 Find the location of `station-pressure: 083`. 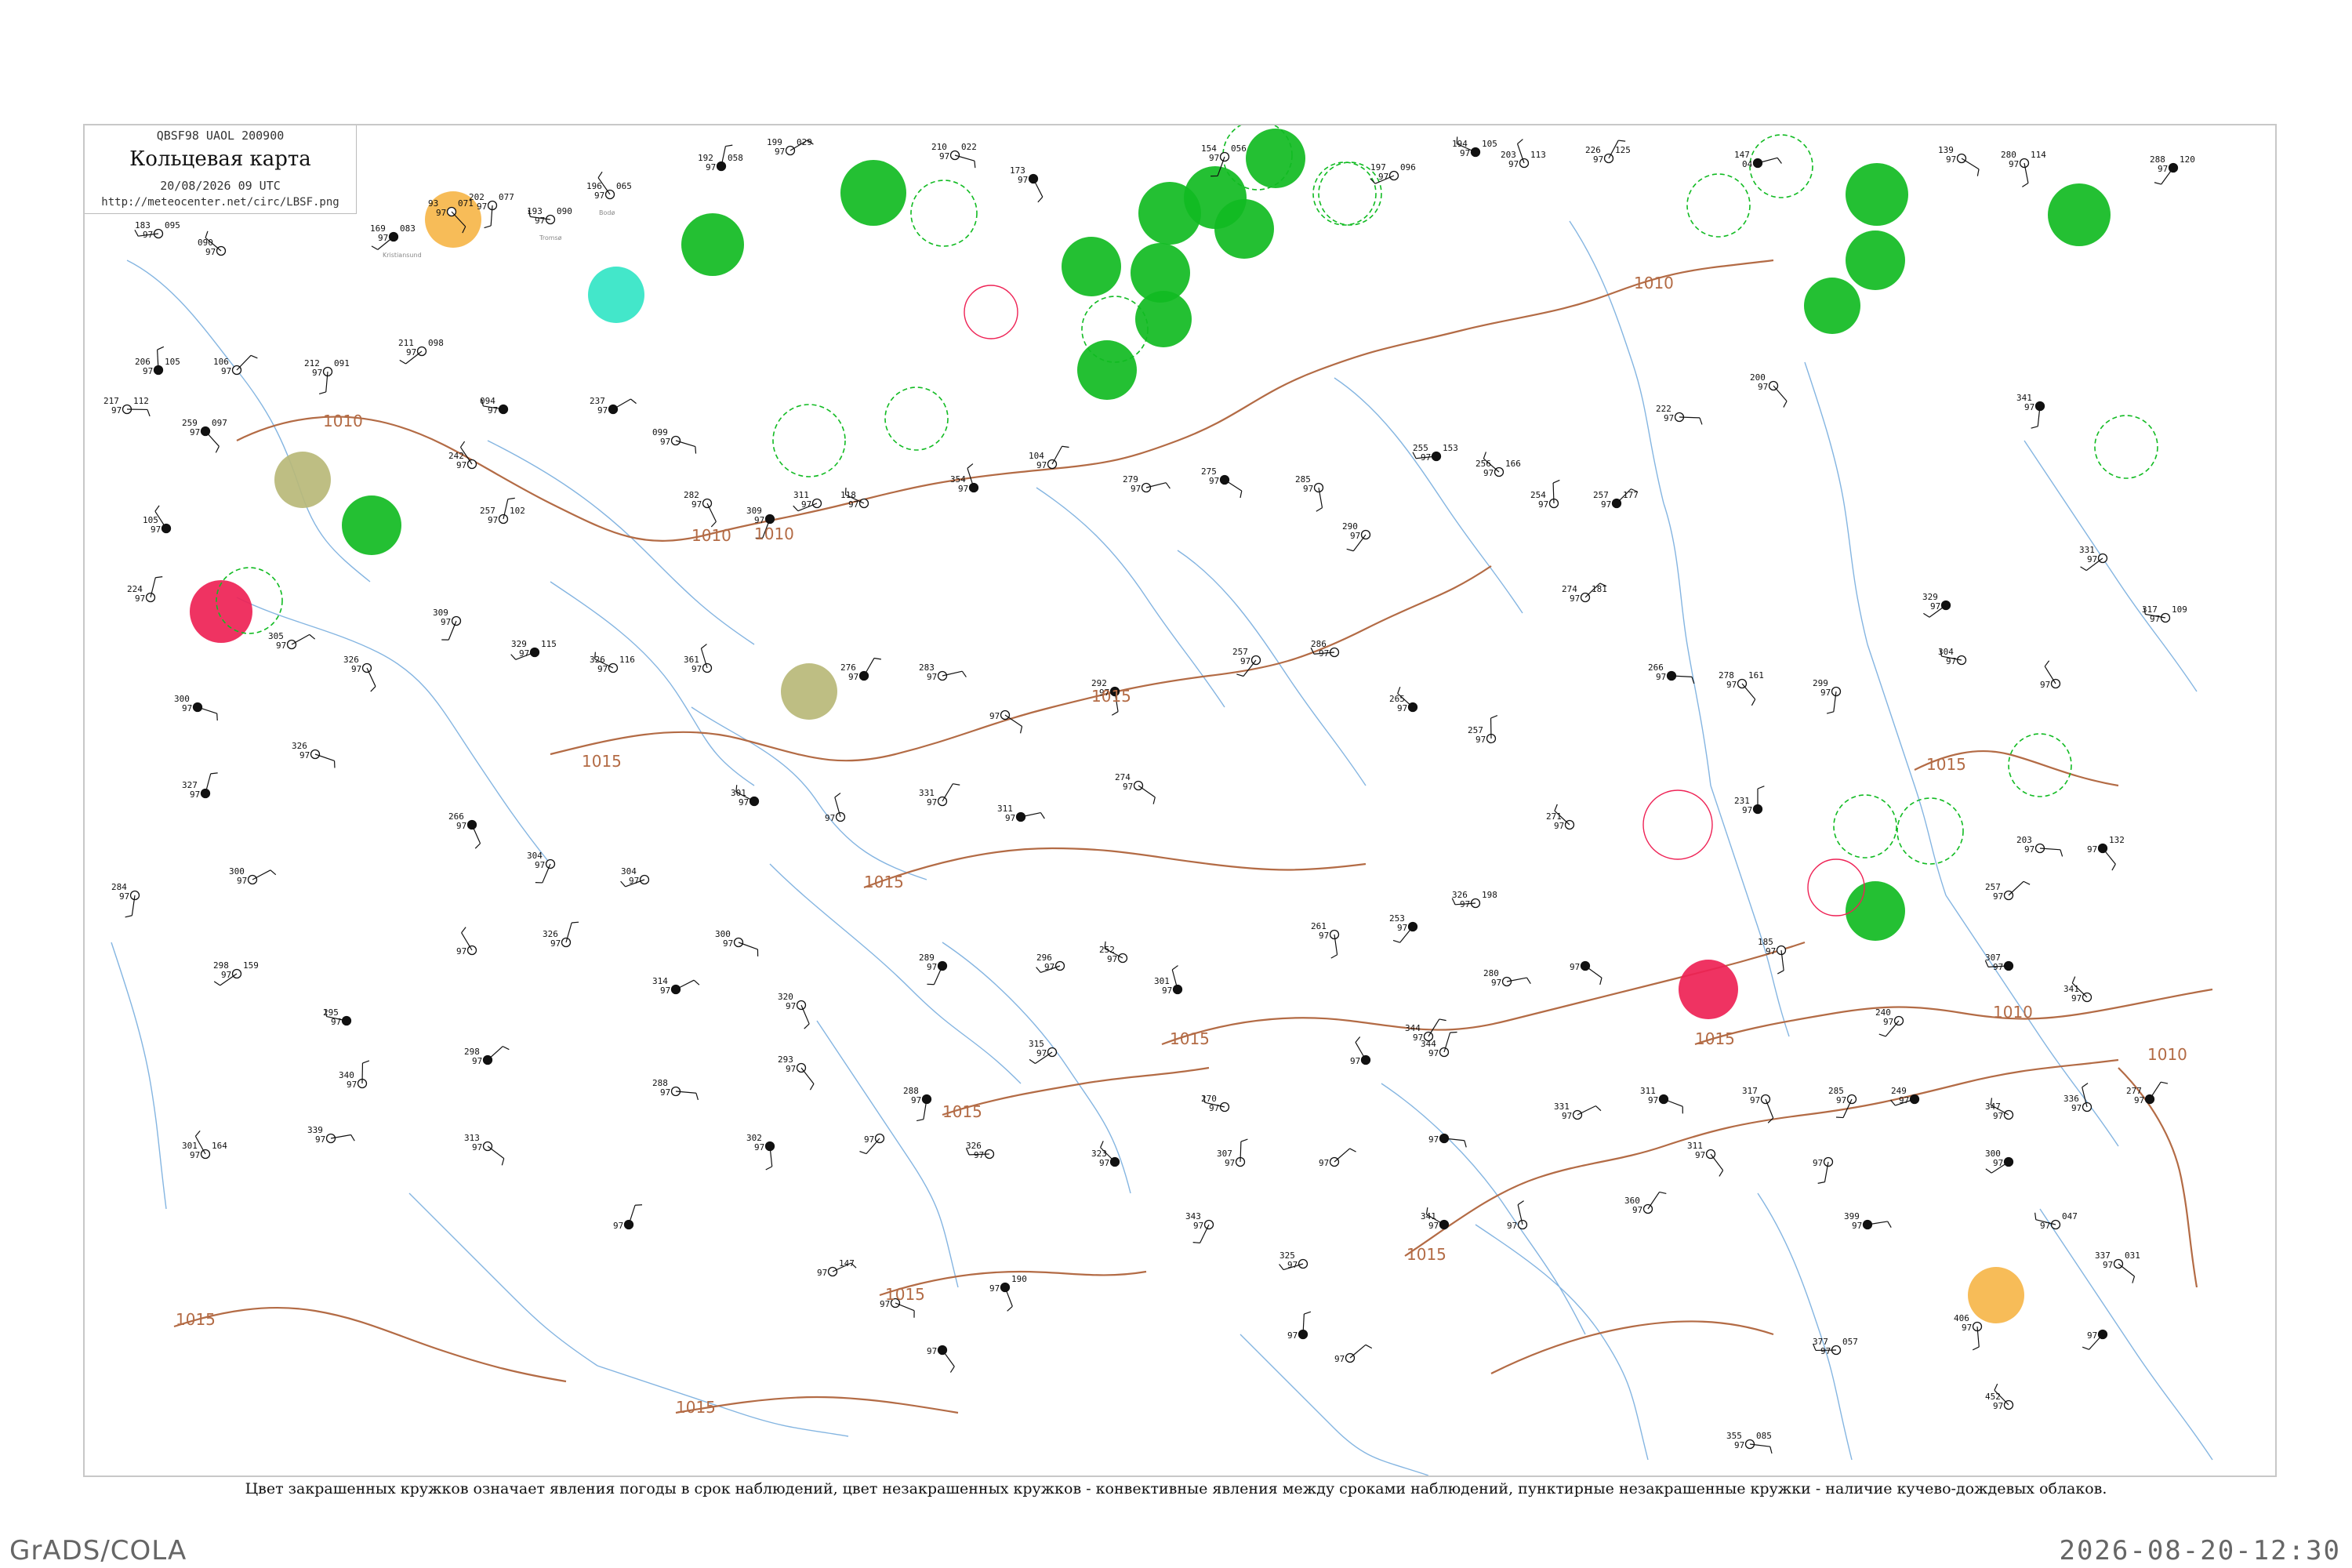

station-pressure: 083 is located at coordinates (408, 229).